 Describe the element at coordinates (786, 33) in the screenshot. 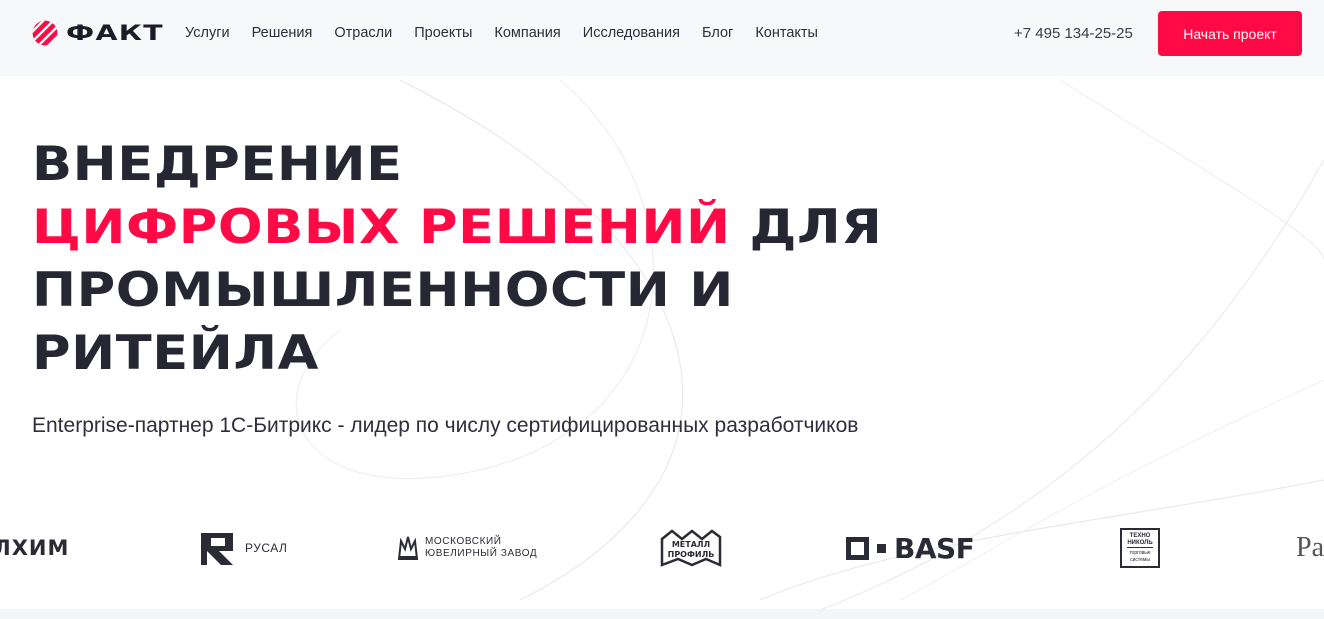

I see `nav-item-contacts: Контакты` at that location.